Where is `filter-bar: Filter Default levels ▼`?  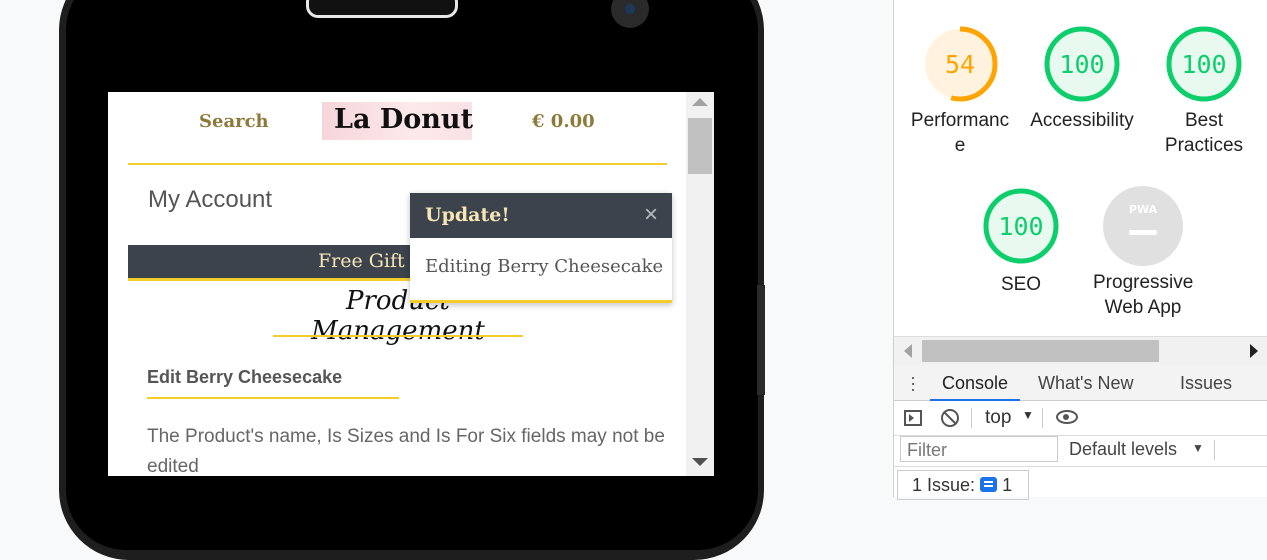 filter-bar: Filter Default levels ▼ is located at coordinates (1080, 451).